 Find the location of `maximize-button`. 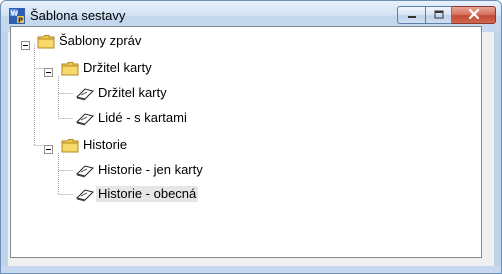

maximize-button is located at coordinates (438, 15).